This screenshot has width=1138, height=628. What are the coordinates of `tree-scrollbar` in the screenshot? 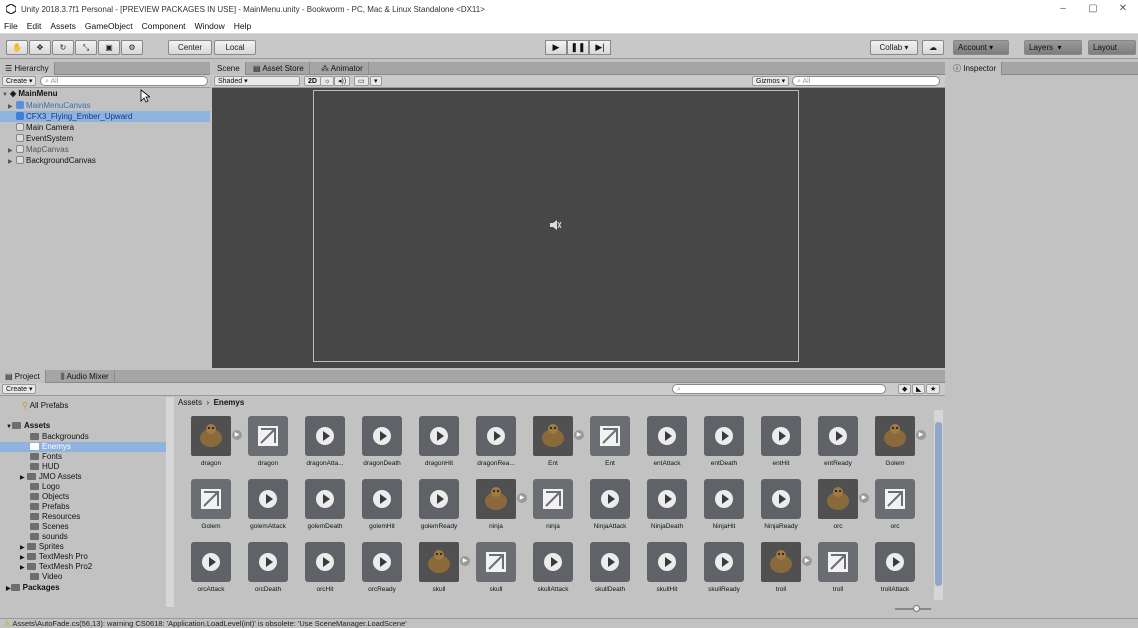 It's located at (170, 502).